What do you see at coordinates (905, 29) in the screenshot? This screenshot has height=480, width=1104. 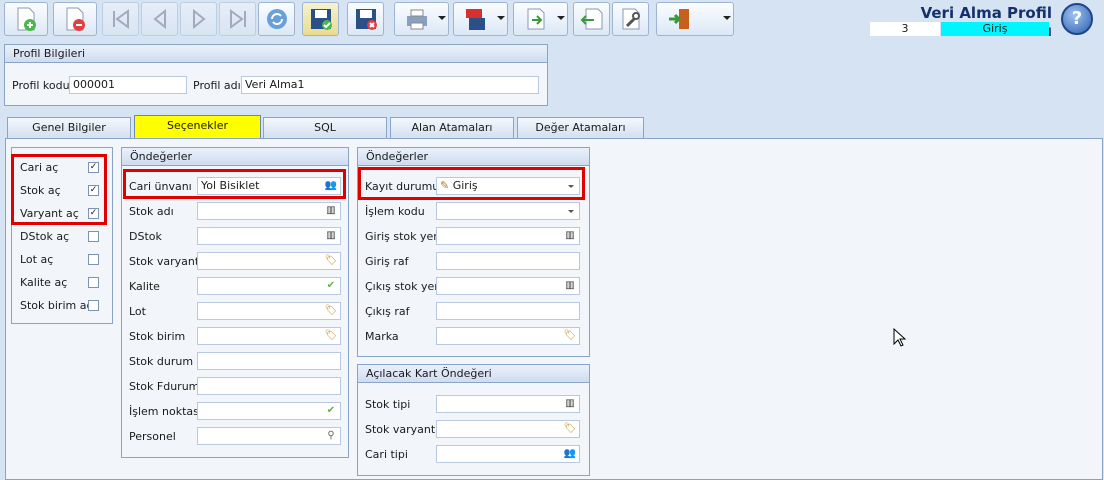 I see `record-count: 3` at bounding box center [905, 29].